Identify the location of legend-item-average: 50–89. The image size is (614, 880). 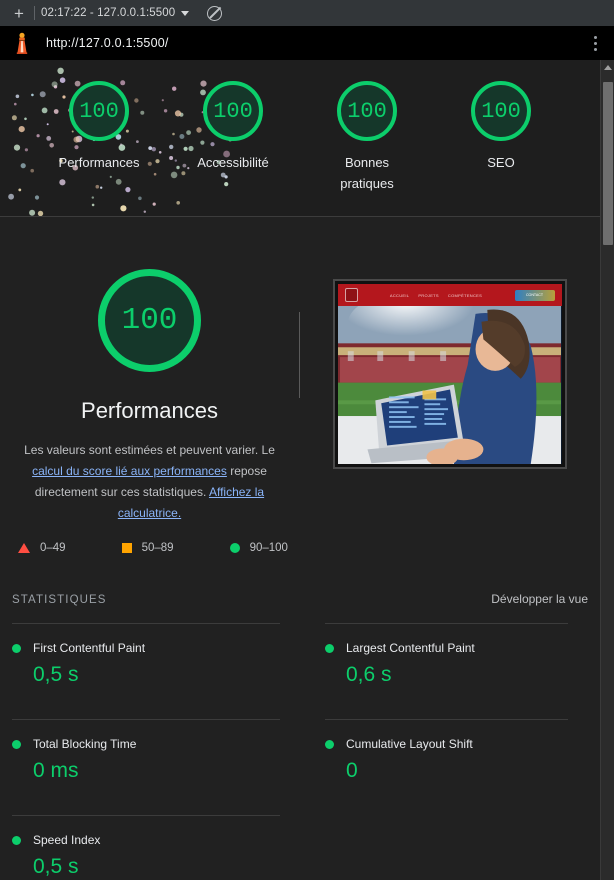
(147, 548).